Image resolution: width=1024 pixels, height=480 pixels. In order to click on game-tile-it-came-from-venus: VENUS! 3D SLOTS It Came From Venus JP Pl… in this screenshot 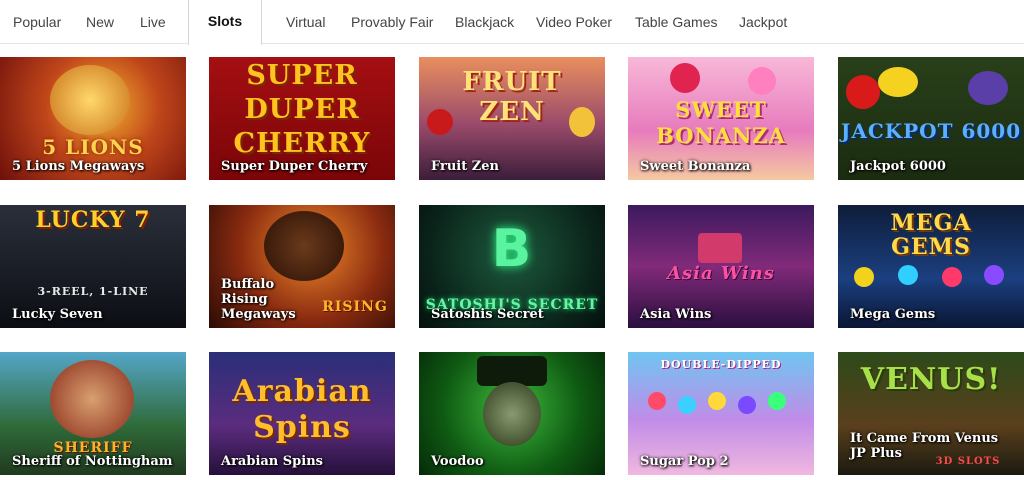, I will do `click(931, 413)`.